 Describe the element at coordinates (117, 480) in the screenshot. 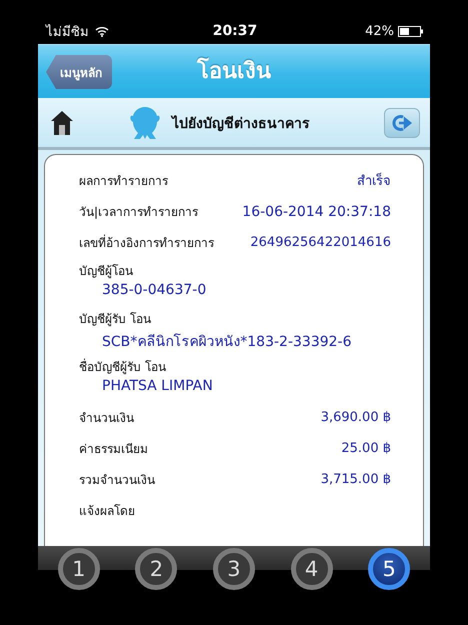

I see `field-label: รวมจำนวนเงิน` at that location.